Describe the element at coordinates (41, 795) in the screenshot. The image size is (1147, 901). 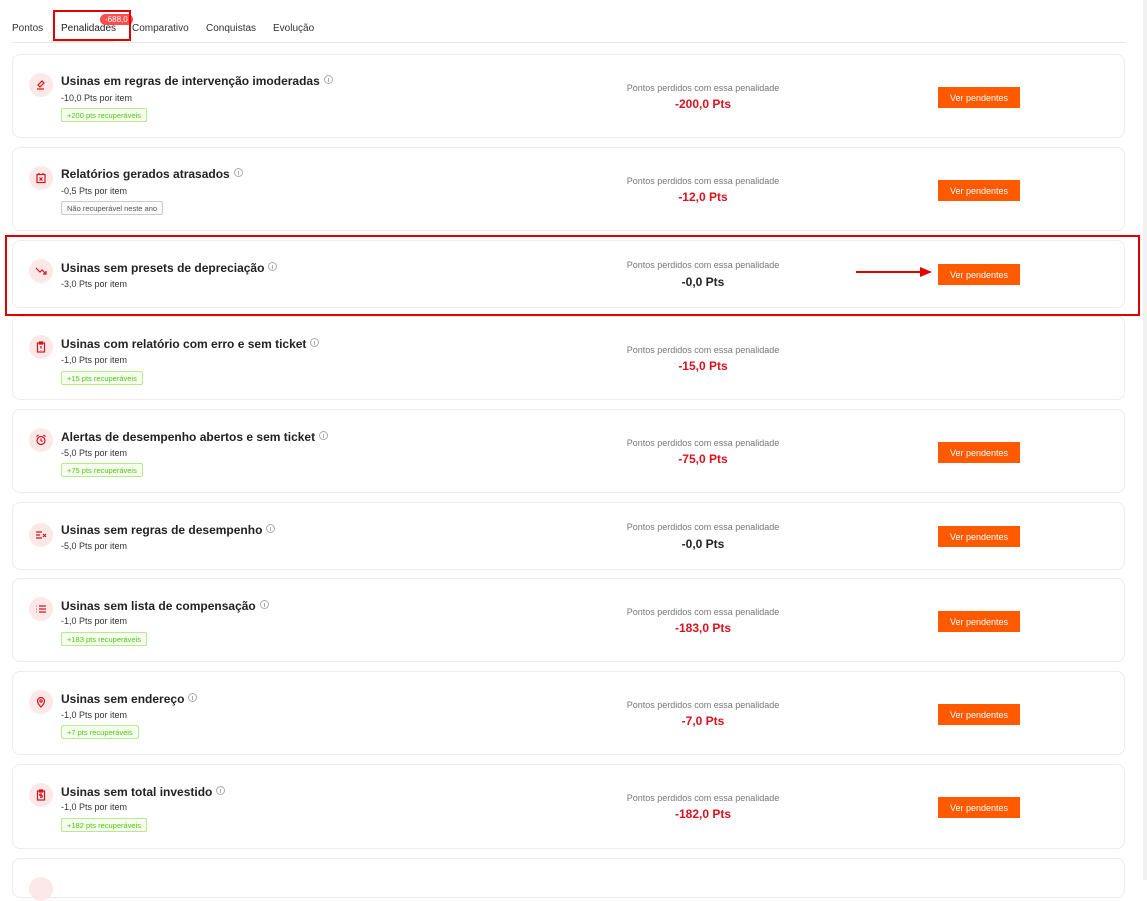
I see `clipboard-dollar-icon` at that location.